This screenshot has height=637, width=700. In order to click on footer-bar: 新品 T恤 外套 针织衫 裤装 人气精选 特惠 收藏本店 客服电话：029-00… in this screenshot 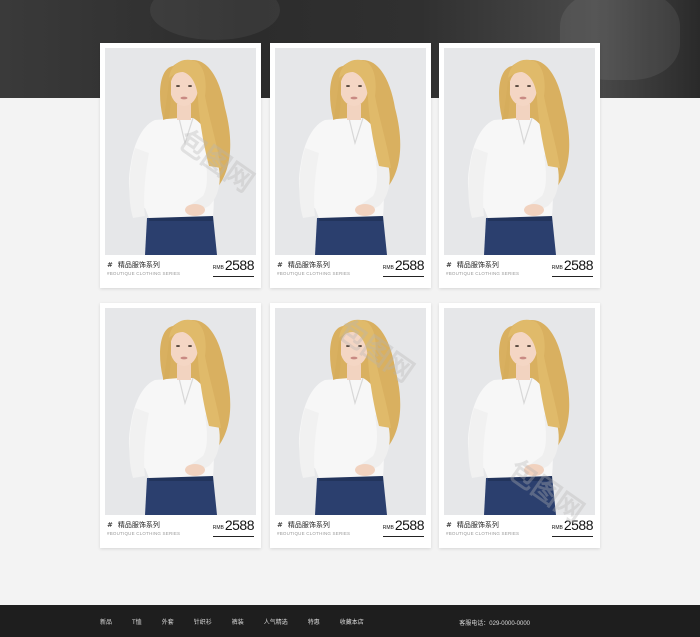, I will do `click(350, 621)`.